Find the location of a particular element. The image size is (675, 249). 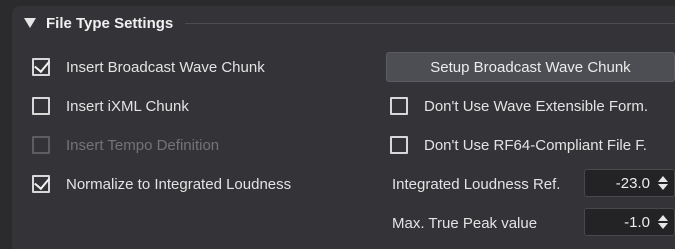

option-label: Don't Use Wave Extensible Form. is located at coordinates (536, 106).